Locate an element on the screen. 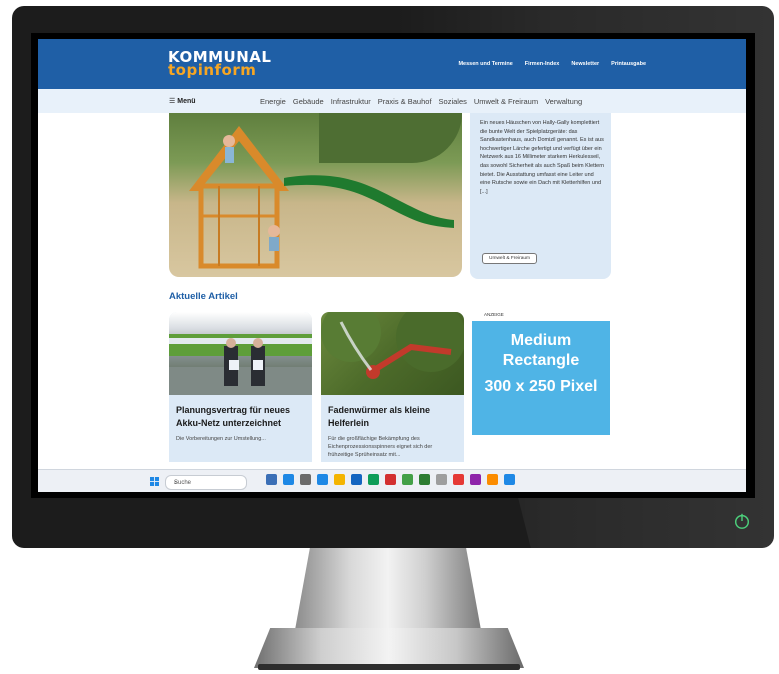 The image size is (779, 674). nav-firmen-index: Firmen-Index is located at coordinates (542, 64).